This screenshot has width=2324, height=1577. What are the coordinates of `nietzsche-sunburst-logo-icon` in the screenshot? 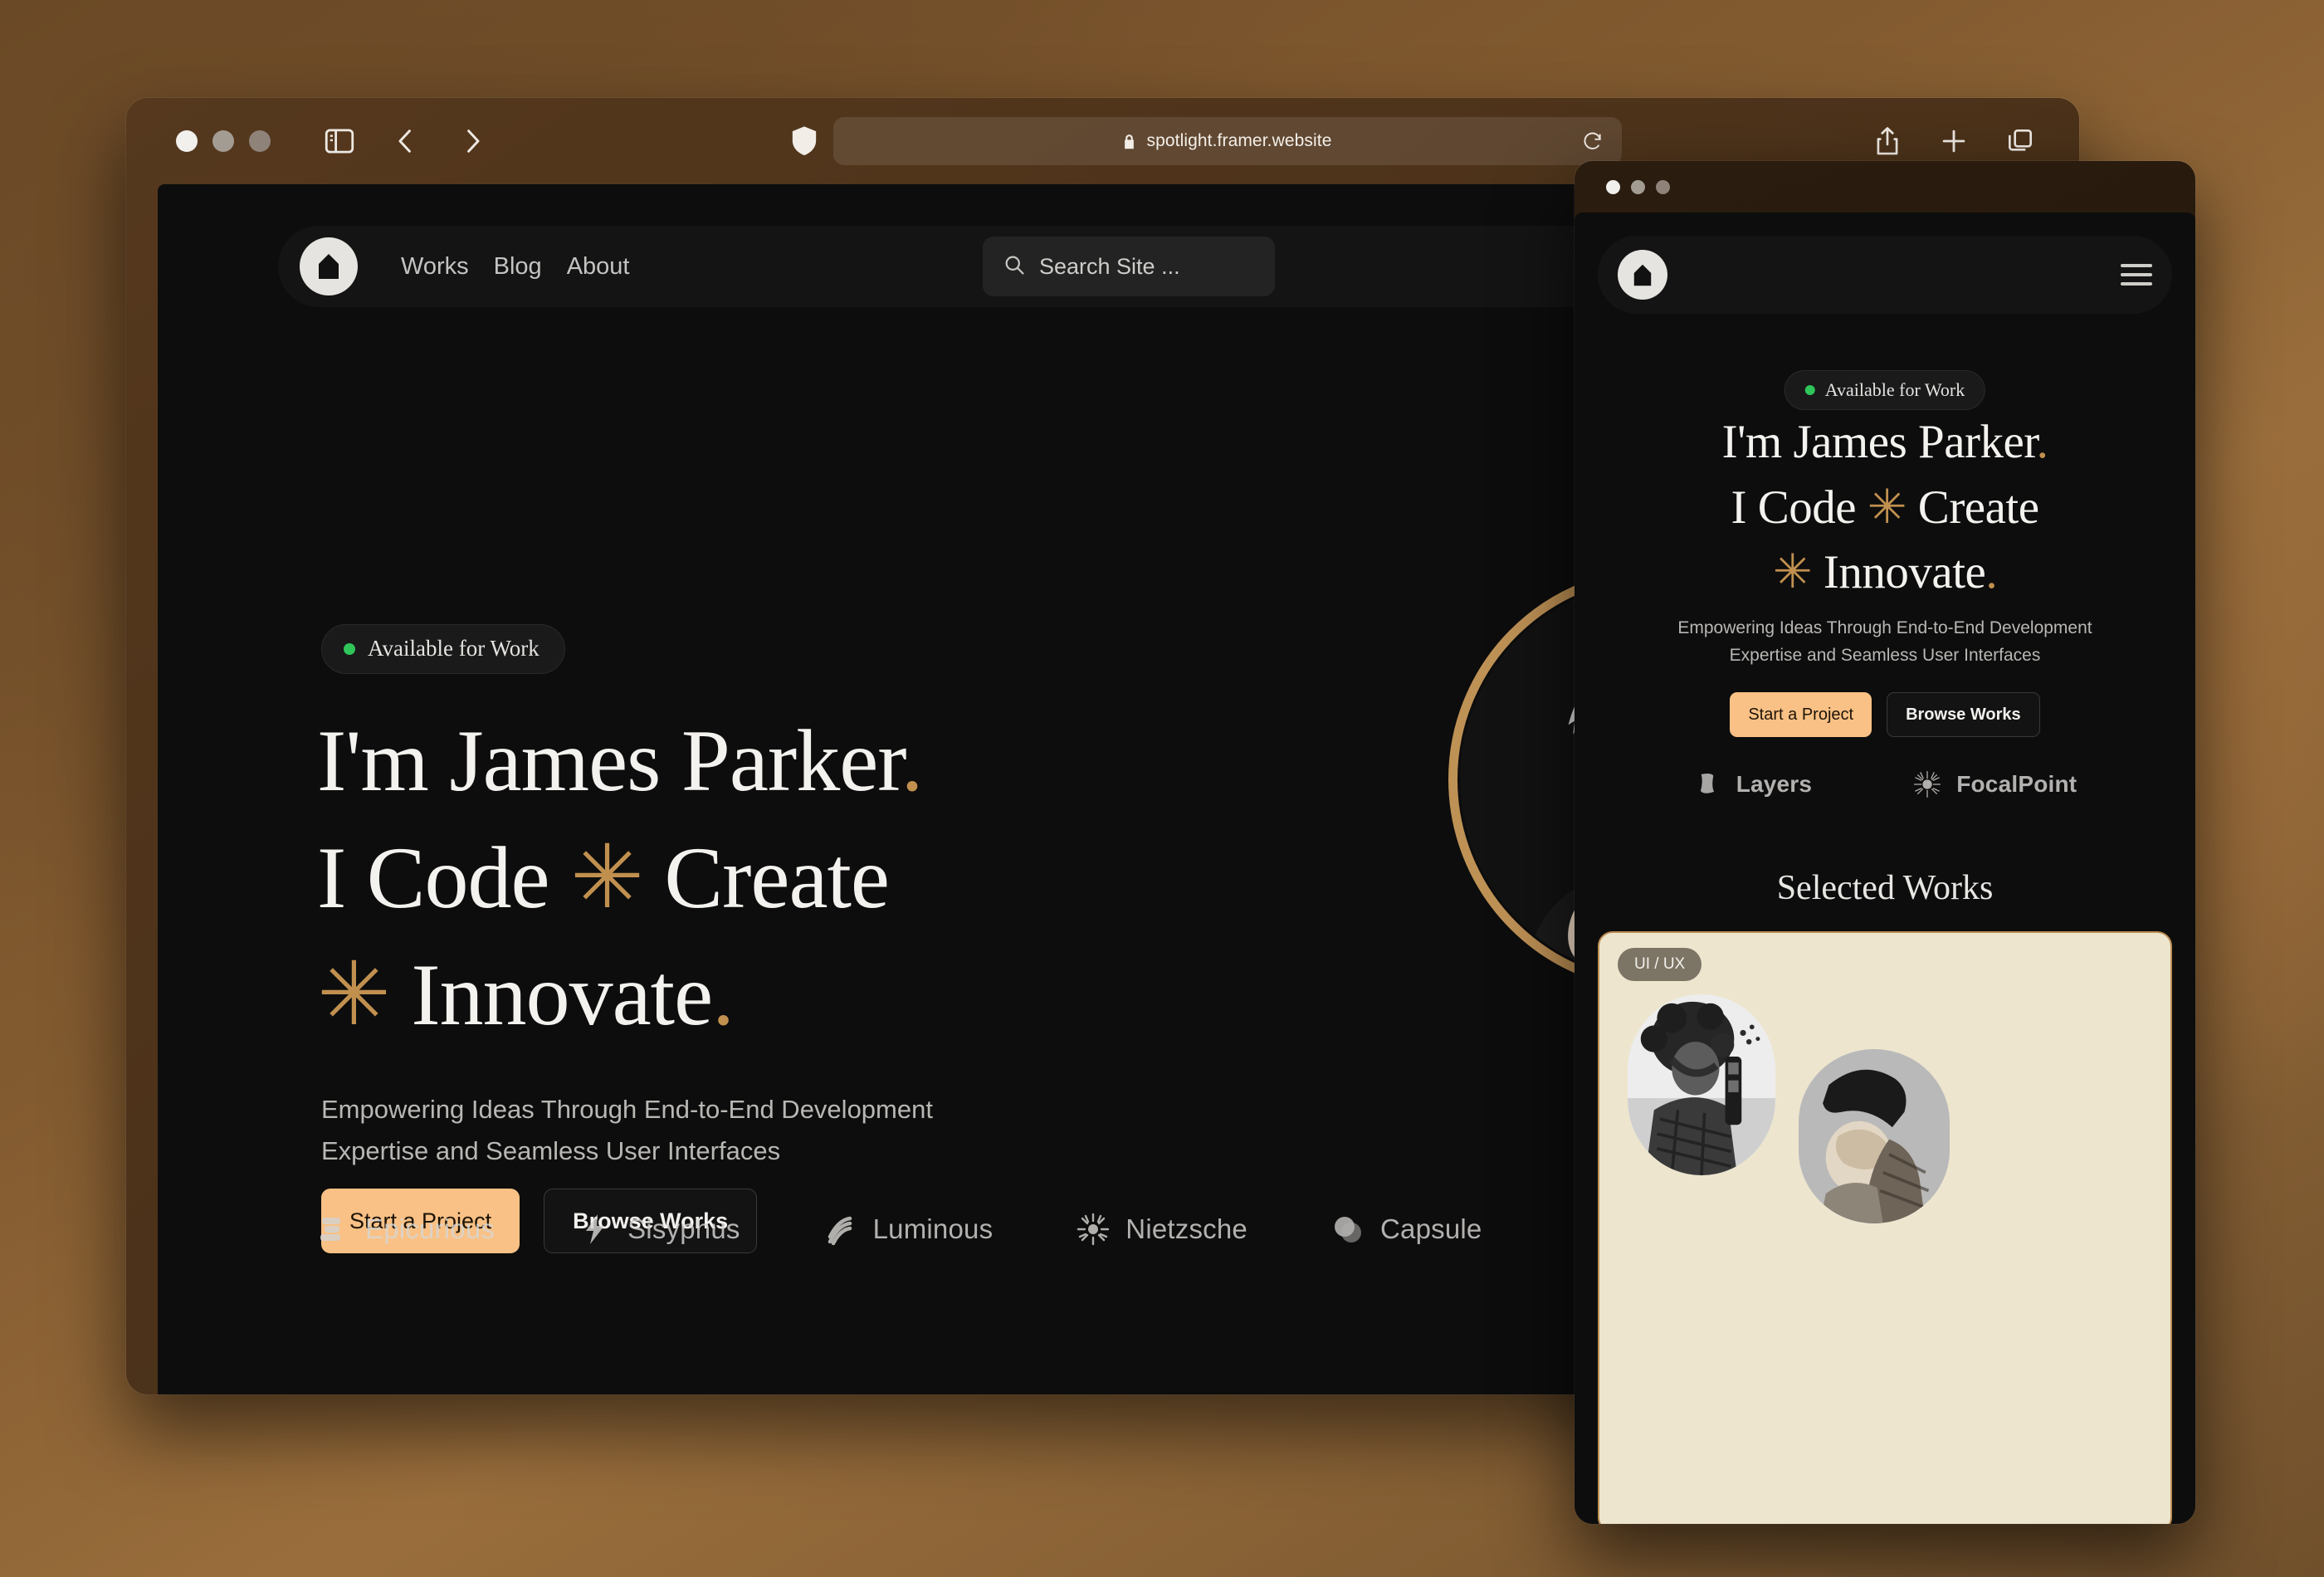 It's located at (1094, 1229).